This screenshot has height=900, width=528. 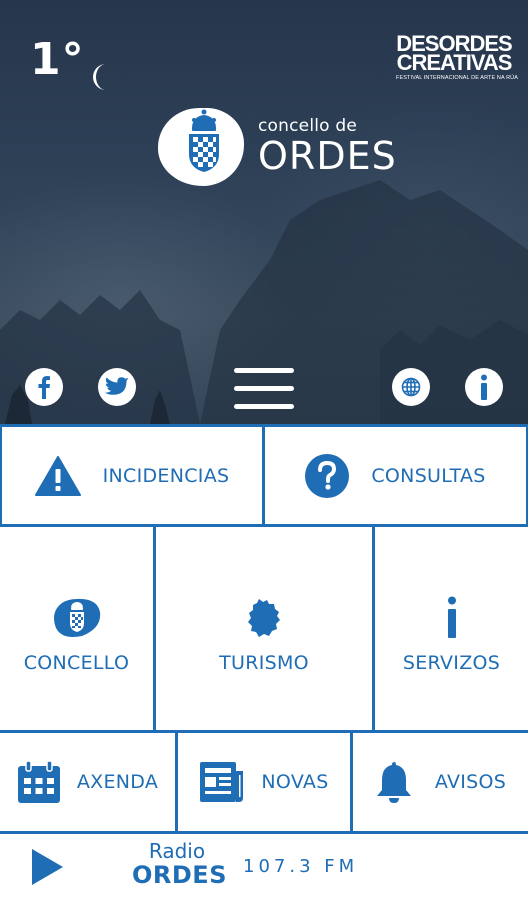 I want to click on newspaper-icon-wrap, so click(x=222, y=782).